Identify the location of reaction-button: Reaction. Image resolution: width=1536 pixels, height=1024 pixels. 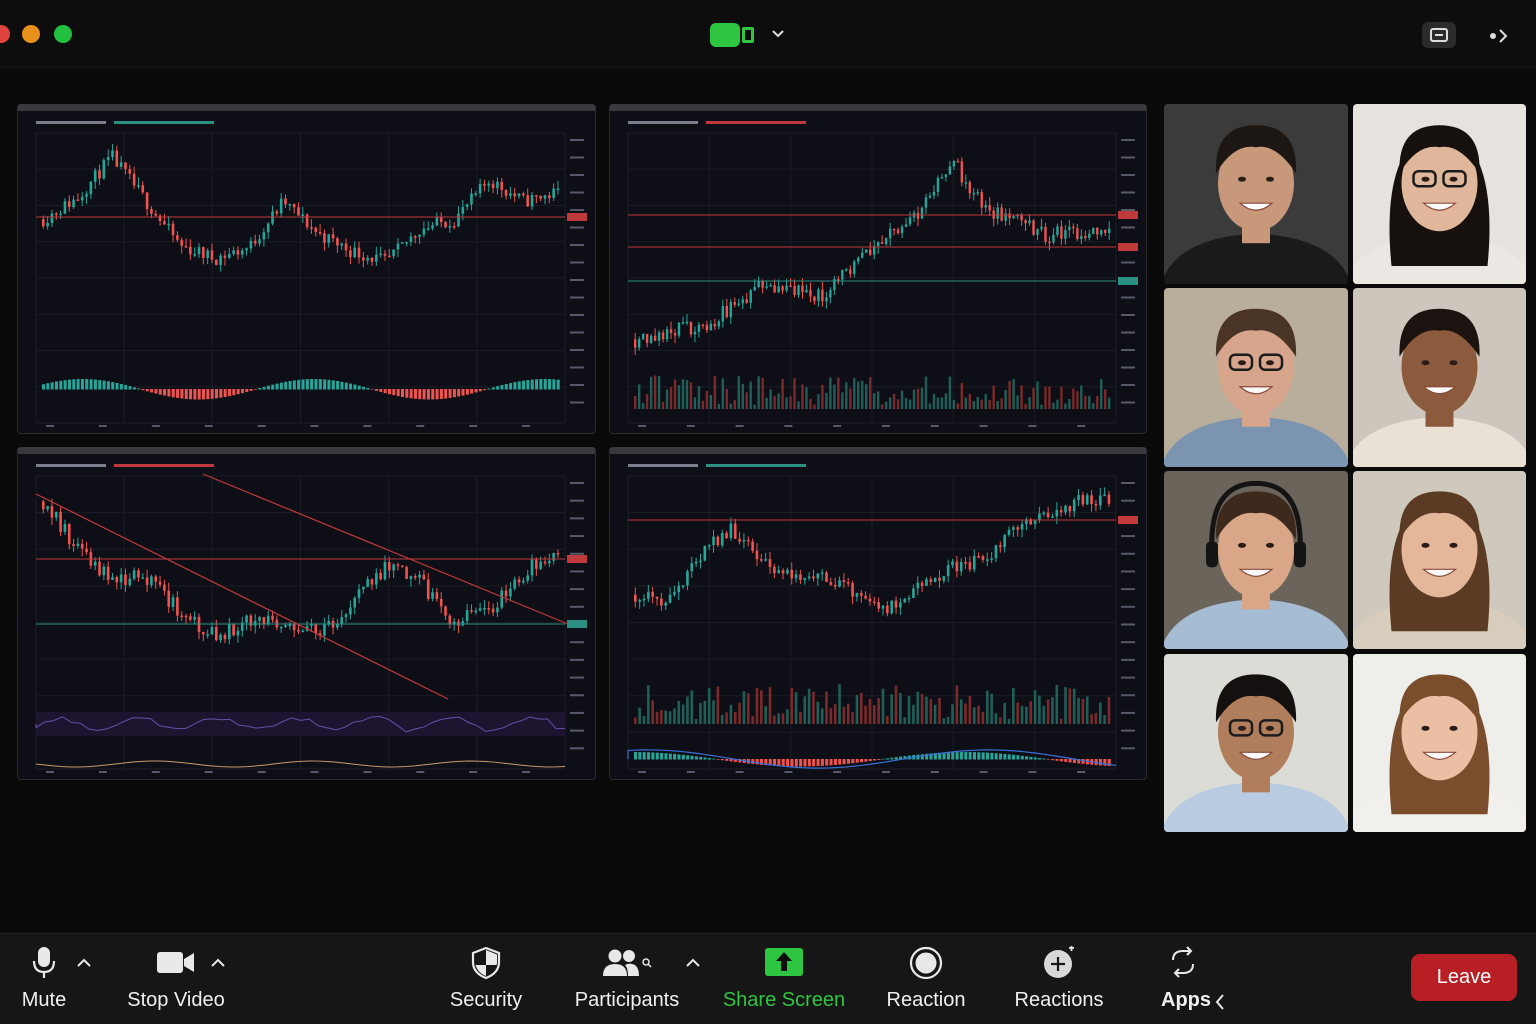
(926, 979).